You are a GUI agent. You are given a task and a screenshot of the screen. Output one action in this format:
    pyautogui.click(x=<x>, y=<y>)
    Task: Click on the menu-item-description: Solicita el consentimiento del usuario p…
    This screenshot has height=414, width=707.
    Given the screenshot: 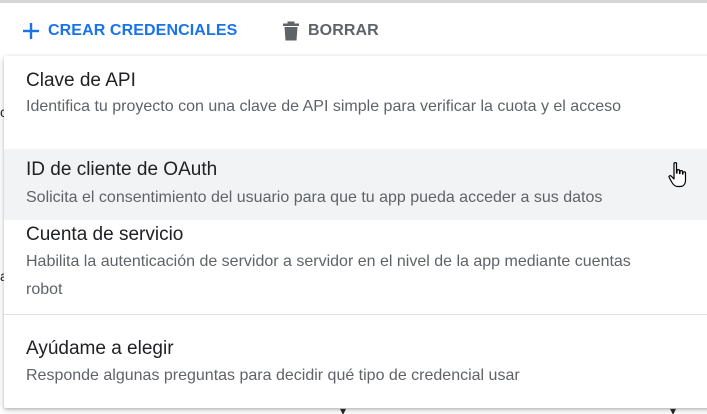 What is the action you would take?
    pyautogui.click(x=314, y=197)
    